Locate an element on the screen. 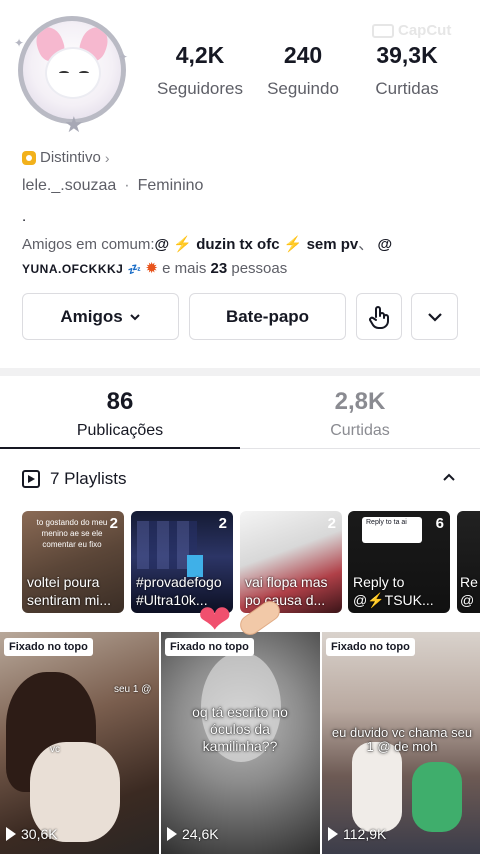 This screenshot has height=854, width=480. avatar-eye-right is located at coordinates (84, 73).